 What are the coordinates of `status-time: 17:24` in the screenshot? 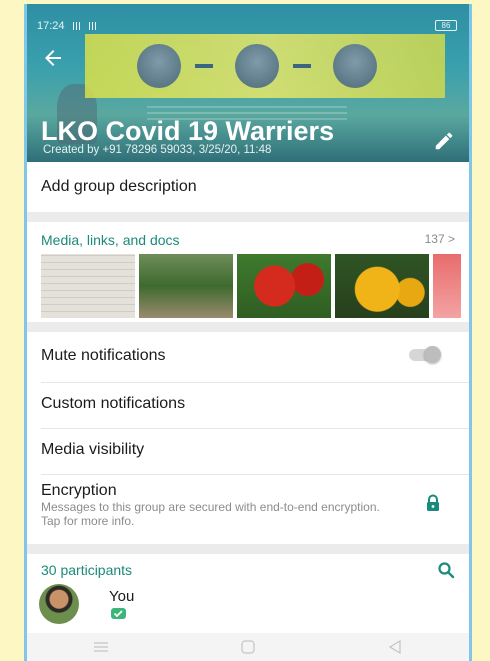 It's located at (51, 26).